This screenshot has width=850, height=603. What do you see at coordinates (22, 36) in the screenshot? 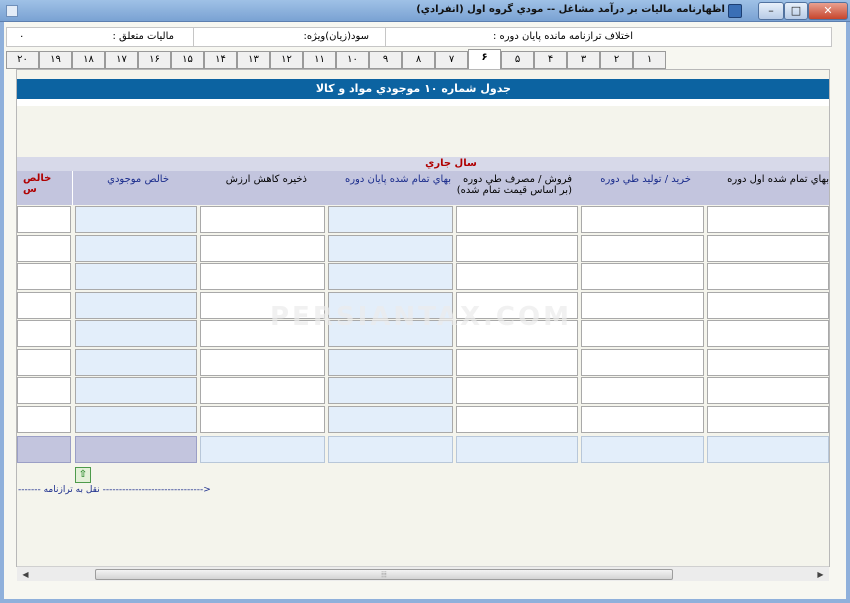
I see `tax-value: ۰` at bounding box center [22, 36].